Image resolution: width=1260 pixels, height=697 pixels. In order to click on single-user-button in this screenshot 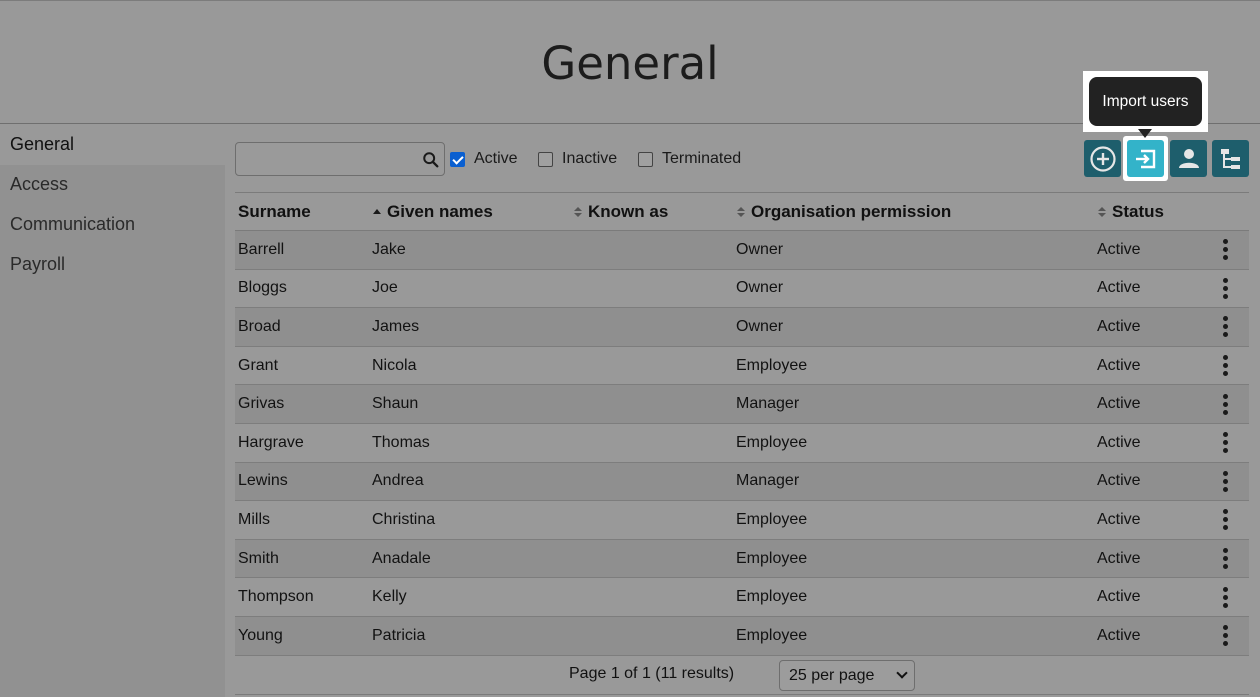, I will do `click(1188, 158)`.